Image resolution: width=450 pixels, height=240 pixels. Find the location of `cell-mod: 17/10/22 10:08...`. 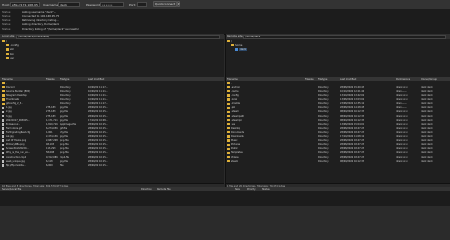

cell-mod: 17/10/22 10:08... is located at coordinates (98, 120).